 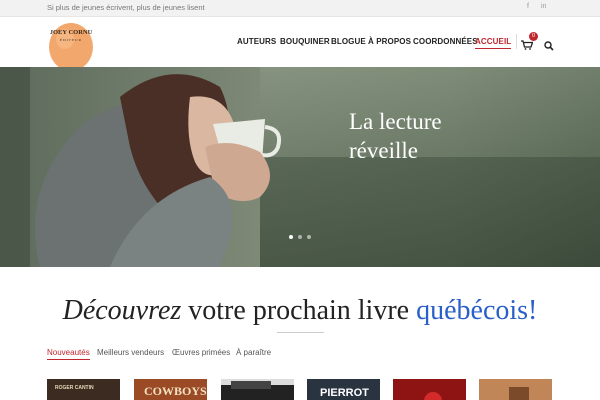 I want to click on book-cover: PIERROT, so click(x=343, y=389).